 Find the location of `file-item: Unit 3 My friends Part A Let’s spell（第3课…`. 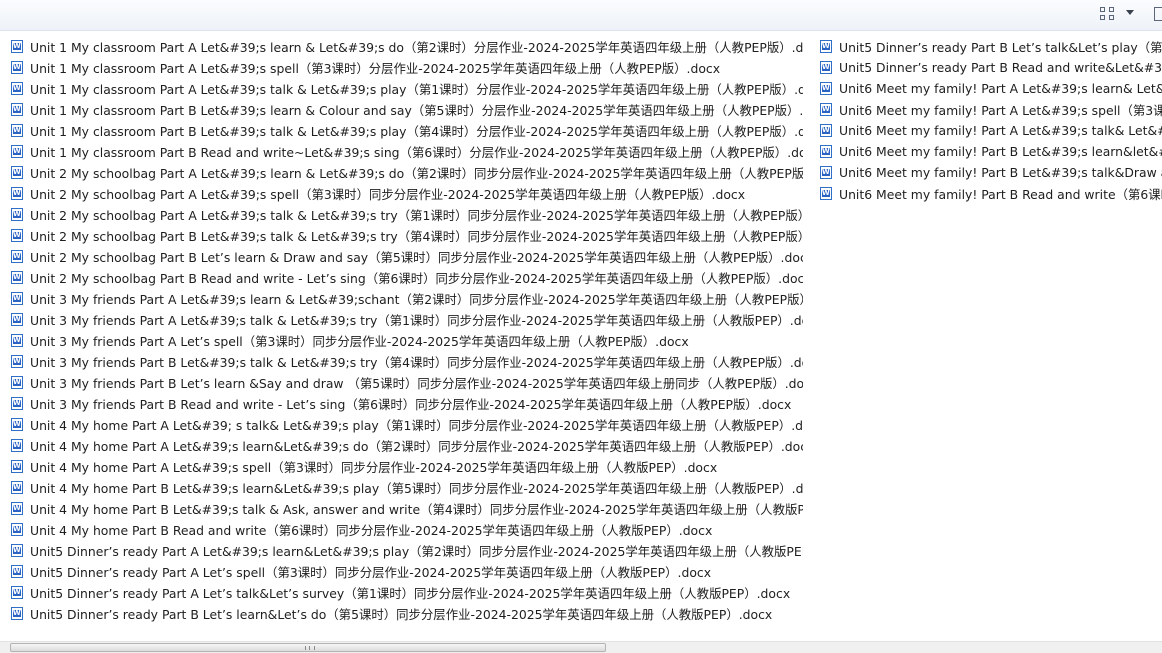

file-item: Unit 3 My friends Part A Let’s spell（第3课… is located at coordinates (405, 340).